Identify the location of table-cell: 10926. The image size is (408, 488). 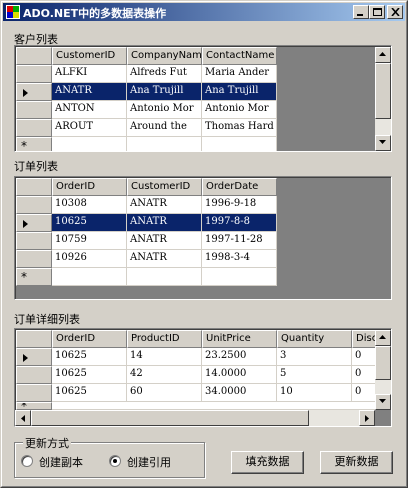
(89, 259).